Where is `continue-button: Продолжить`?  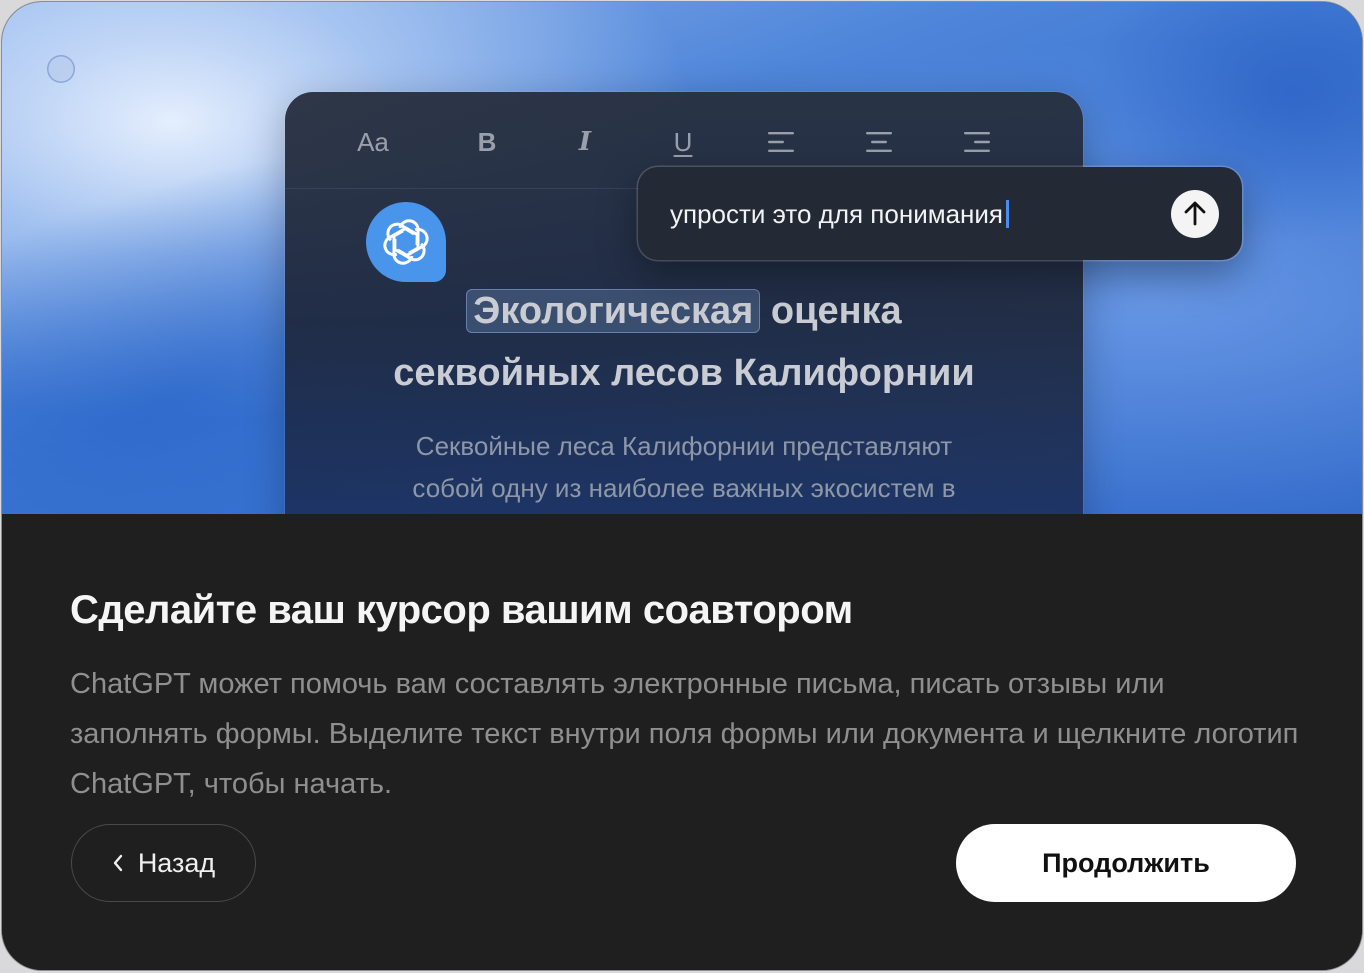 continue-button: Продолжить is located at coordinates (1126, 863).